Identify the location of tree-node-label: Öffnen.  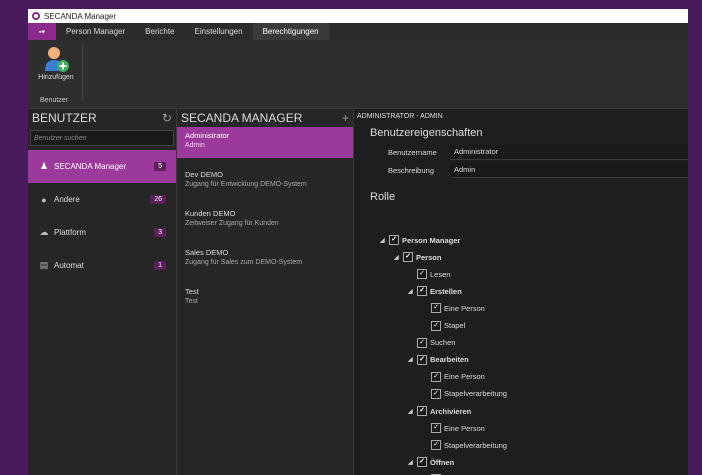
(442, 462).